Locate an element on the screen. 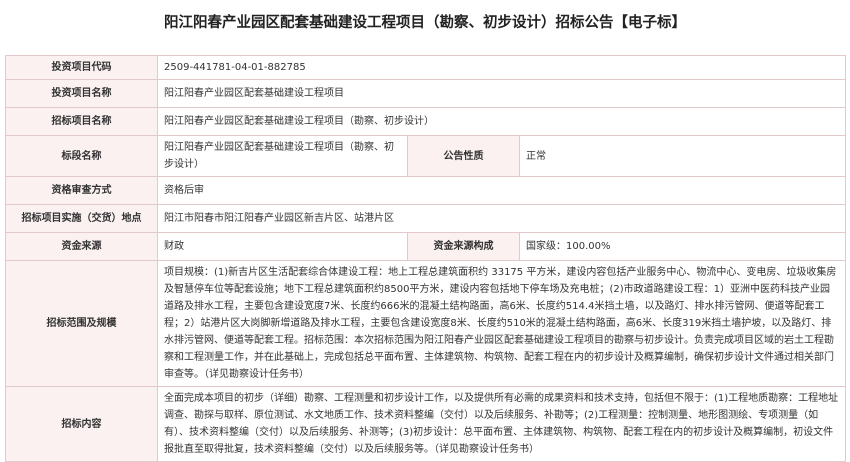  location-label: 招标项目实施（交货）地点 is located at coordinates (81, 218).